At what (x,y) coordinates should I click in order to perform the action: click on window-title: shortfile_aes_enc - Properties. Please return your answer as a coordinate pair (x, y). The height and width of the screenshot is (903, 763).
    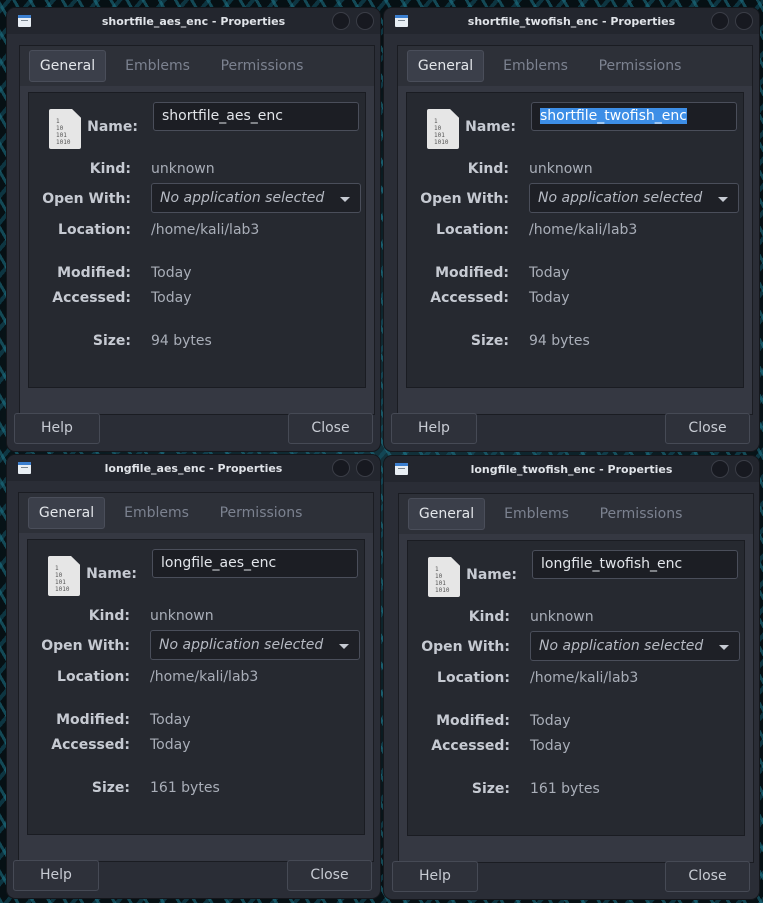
    Looking at the image, I should click on (193, 21).